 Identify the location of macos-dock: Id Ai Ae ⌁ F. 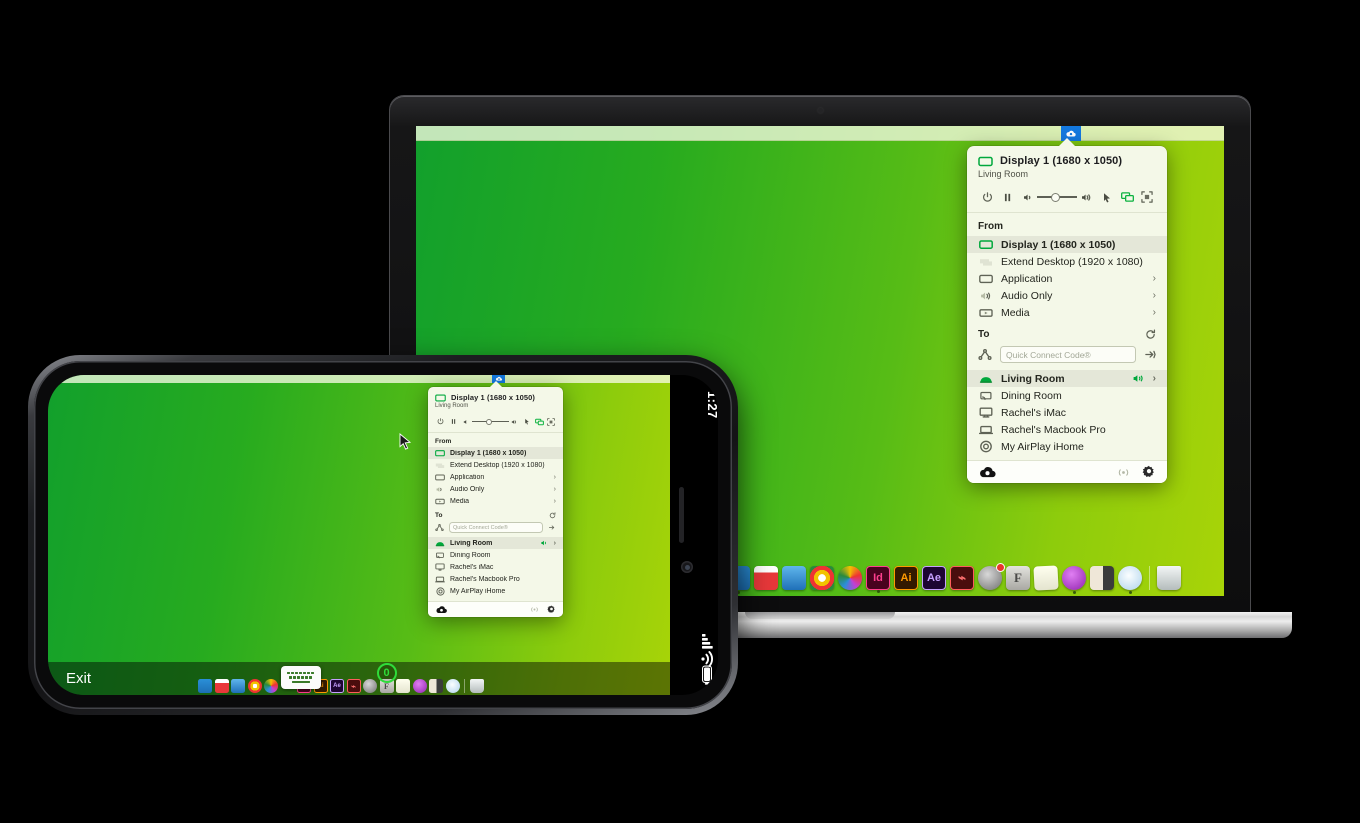
(953, 577).